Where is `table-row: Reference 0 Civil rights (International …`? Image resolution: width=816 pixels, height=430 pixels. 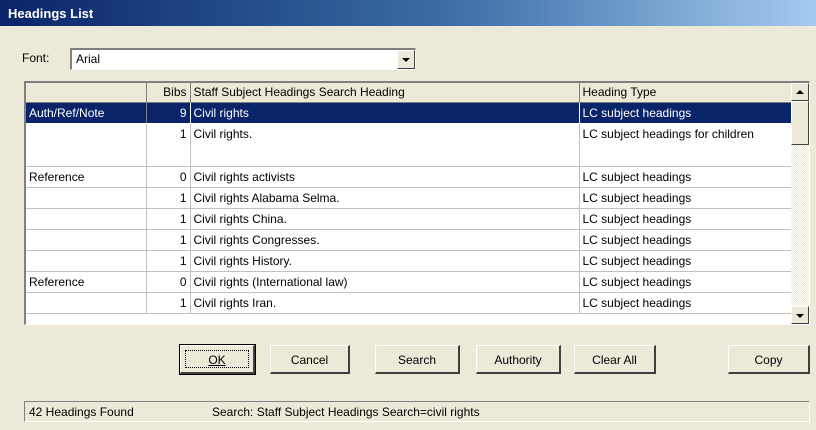 table-row: Reference 0 Civil rights (International … is located at coordinates (409, 282).